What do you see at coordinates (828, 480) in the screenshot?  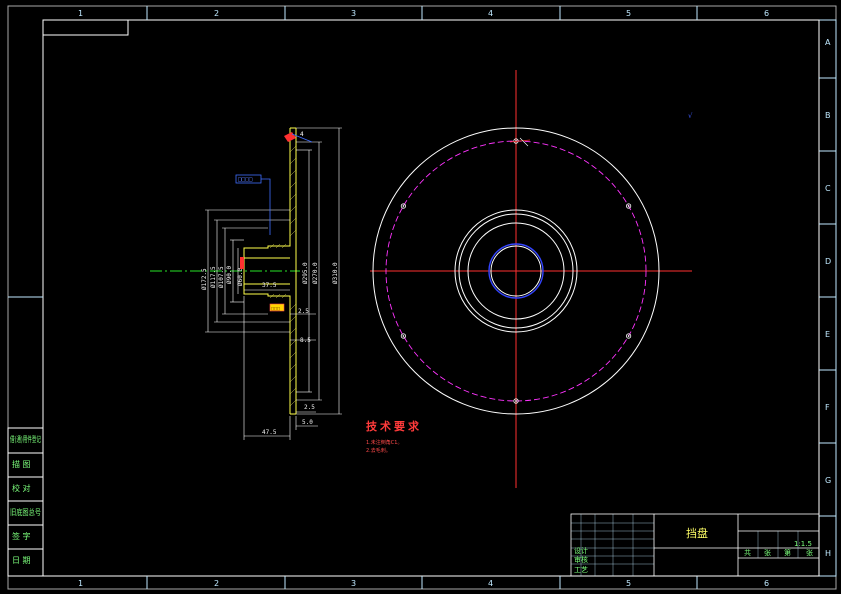 I see `zone-label: G` at bounding box center [828, 480].